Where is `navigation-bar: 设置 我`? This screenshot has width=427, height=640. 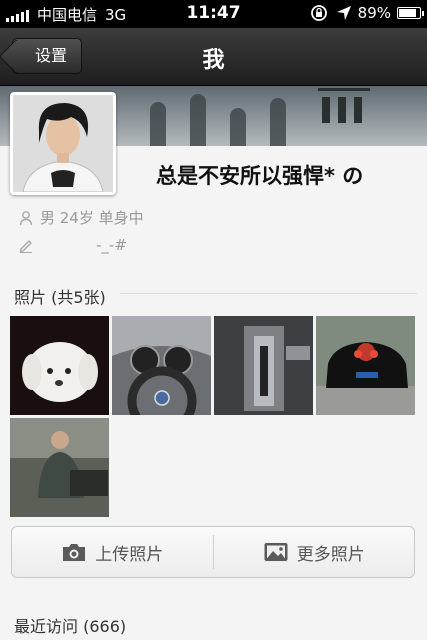 navigation-bar: 设置 我 is located at coordinates (213, 57).